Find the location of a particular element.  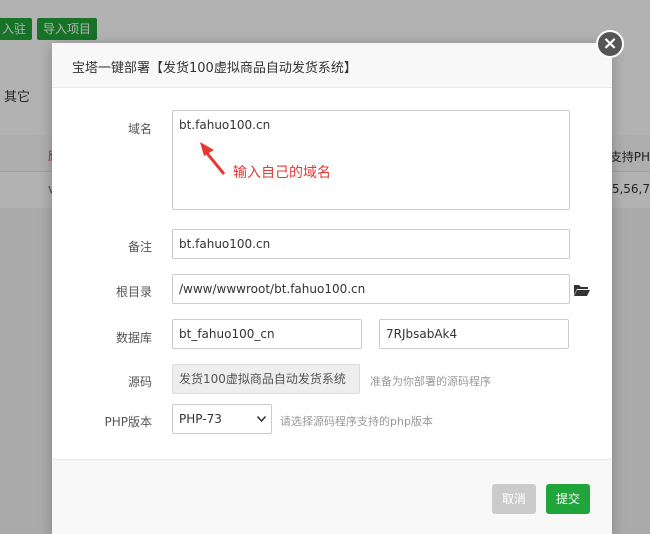

remark-label: 备注 is located at coordinates (139, 247).